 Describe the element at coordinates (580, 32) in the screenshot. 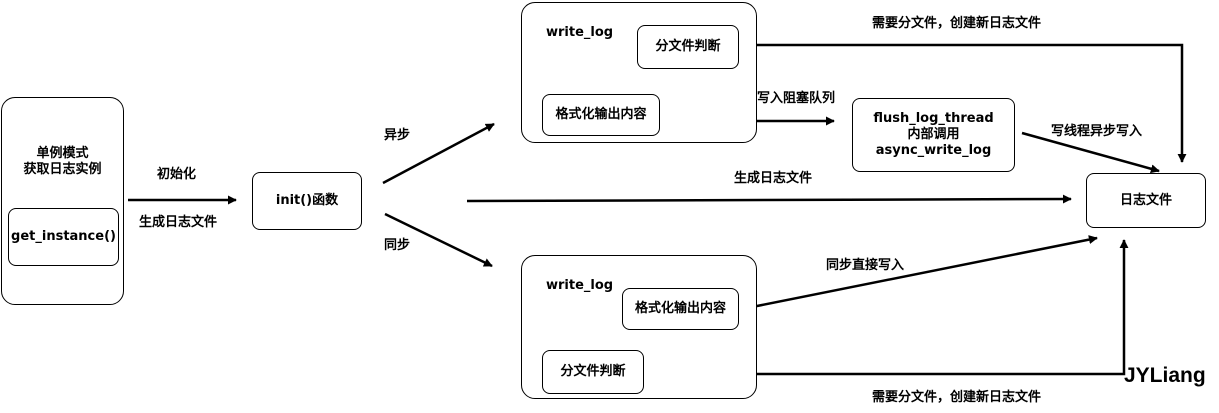

I see `async-group-title: write_log` at that location.